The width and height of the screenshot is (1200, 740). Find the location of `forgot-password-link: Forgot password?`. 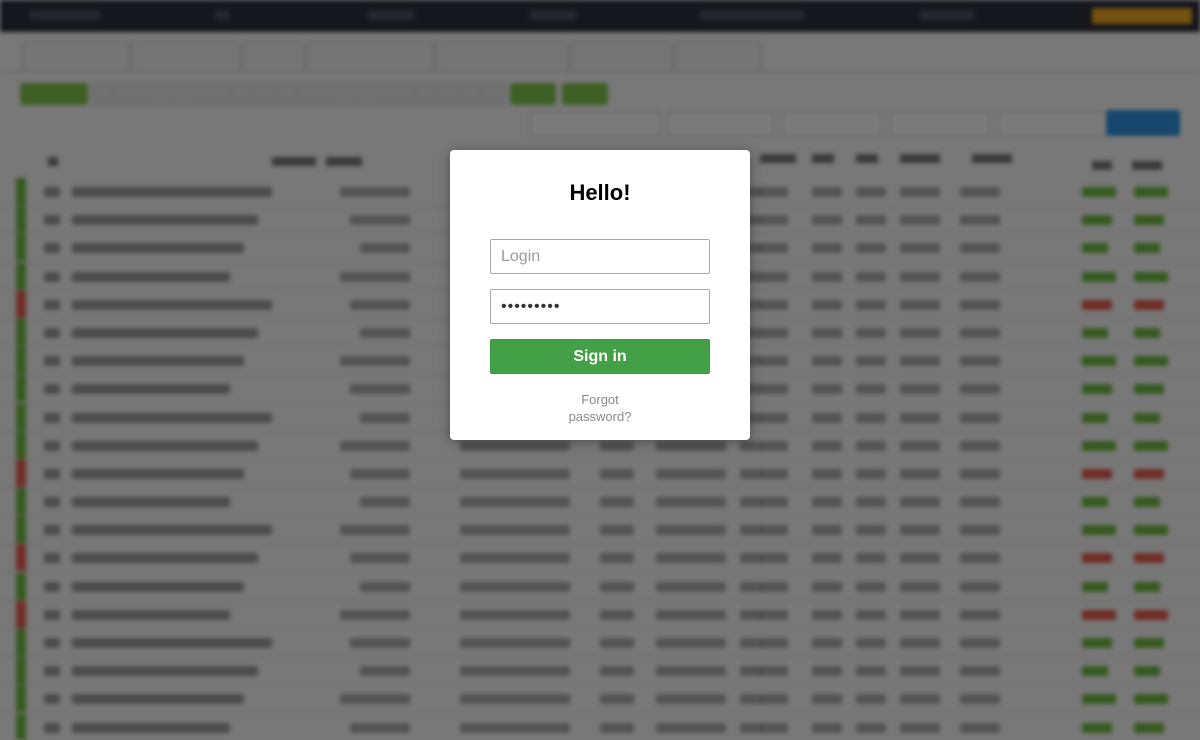

forgot-password-link: Forgot password? is located at coordinates (600, 408).